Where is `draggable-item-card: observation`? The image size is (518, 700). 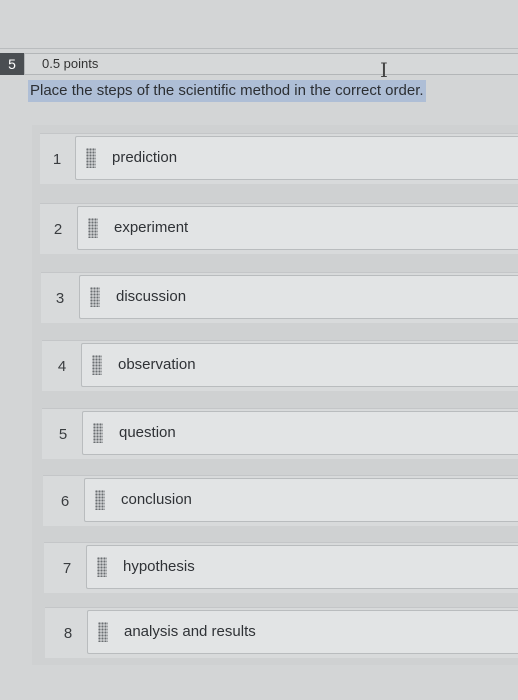 draggable-item-card: observation is located at coordinates (299, 365).